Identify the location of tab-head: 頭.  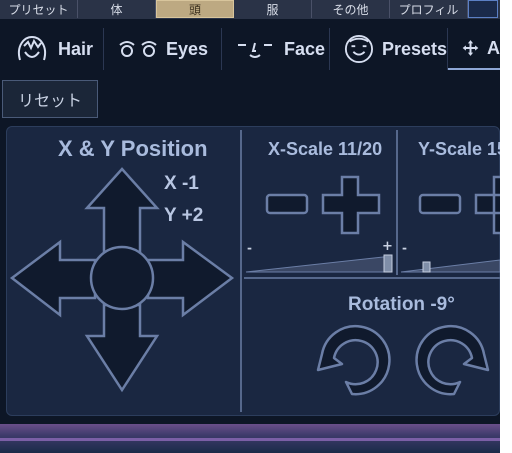
(195, 9).